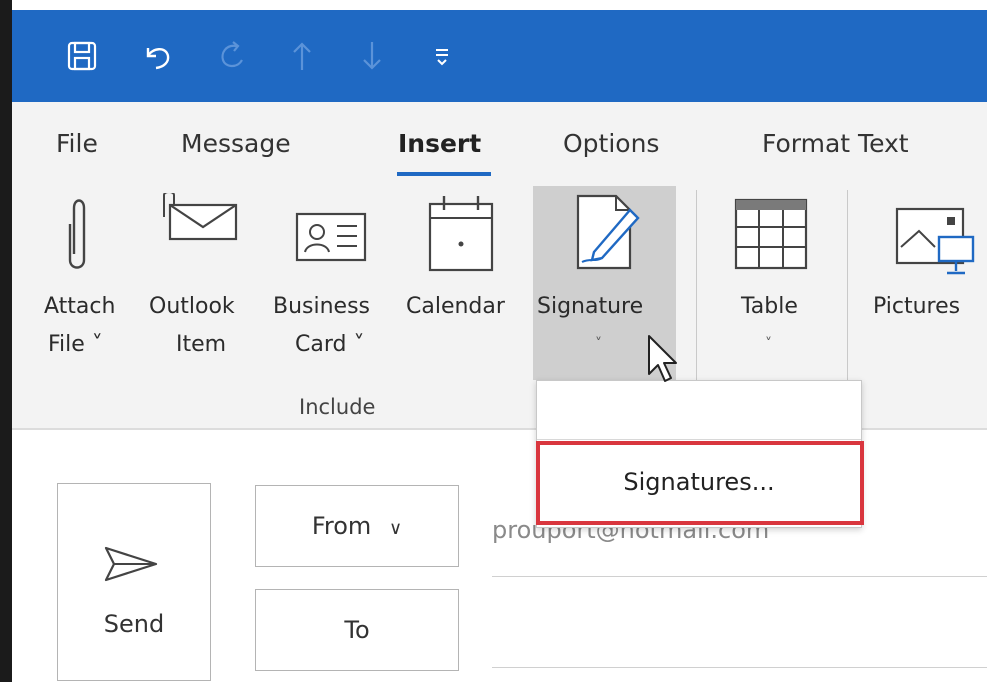  What do you see at coordinates (771, 234) in the screenshot?
I see `table-icon` at bounding box center [771, 234].